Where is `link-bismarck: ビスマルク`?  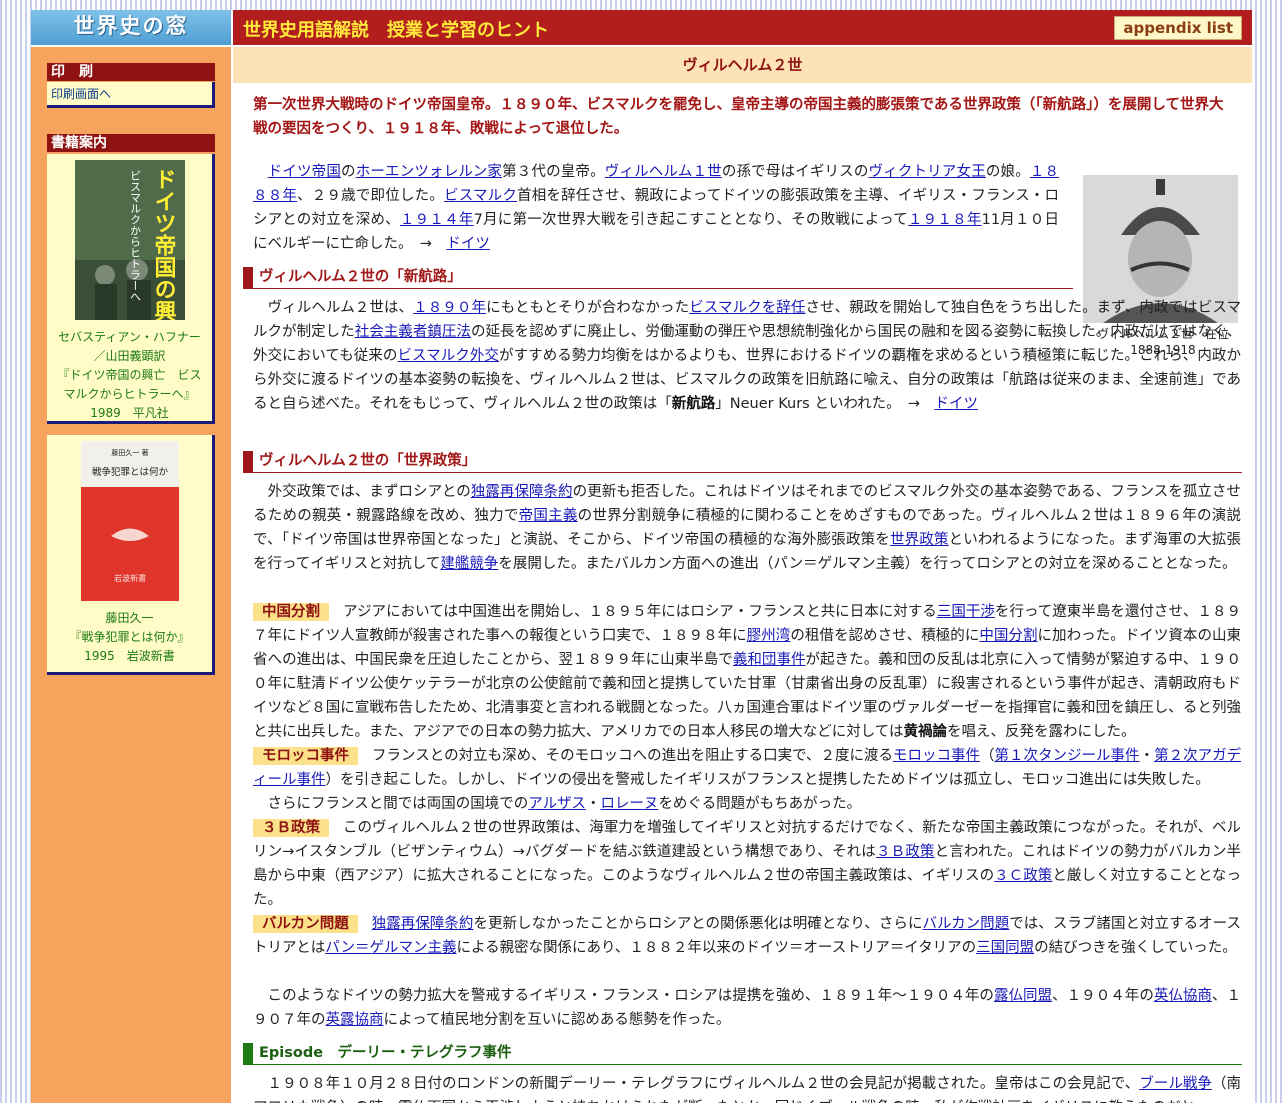
link-bismarck: ビスマルク is located at coordinates (480, 196).